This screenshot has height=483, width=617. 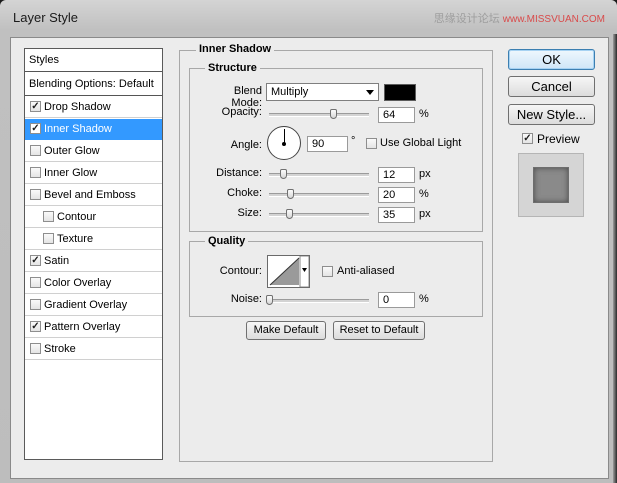 What do you see at coordinates (424, 299) in the screenshot?
I see `noise-unit: %` at bounding box center [424, 299].